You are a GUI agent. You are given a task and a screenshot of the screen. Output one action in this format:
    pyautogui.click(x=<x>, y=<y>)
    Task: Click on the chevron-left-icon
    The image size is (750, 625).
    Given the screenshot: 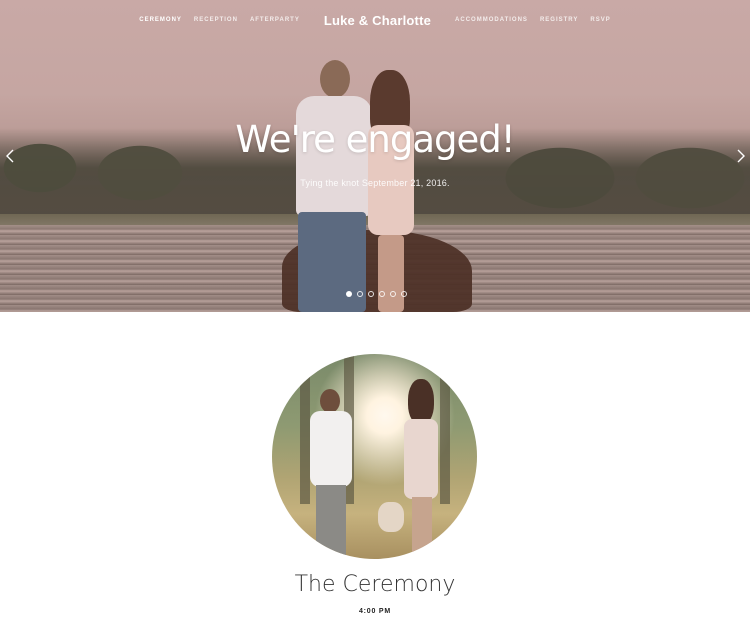 What is the action you would take?
    pyautogui.click(x=10, y=156)
    